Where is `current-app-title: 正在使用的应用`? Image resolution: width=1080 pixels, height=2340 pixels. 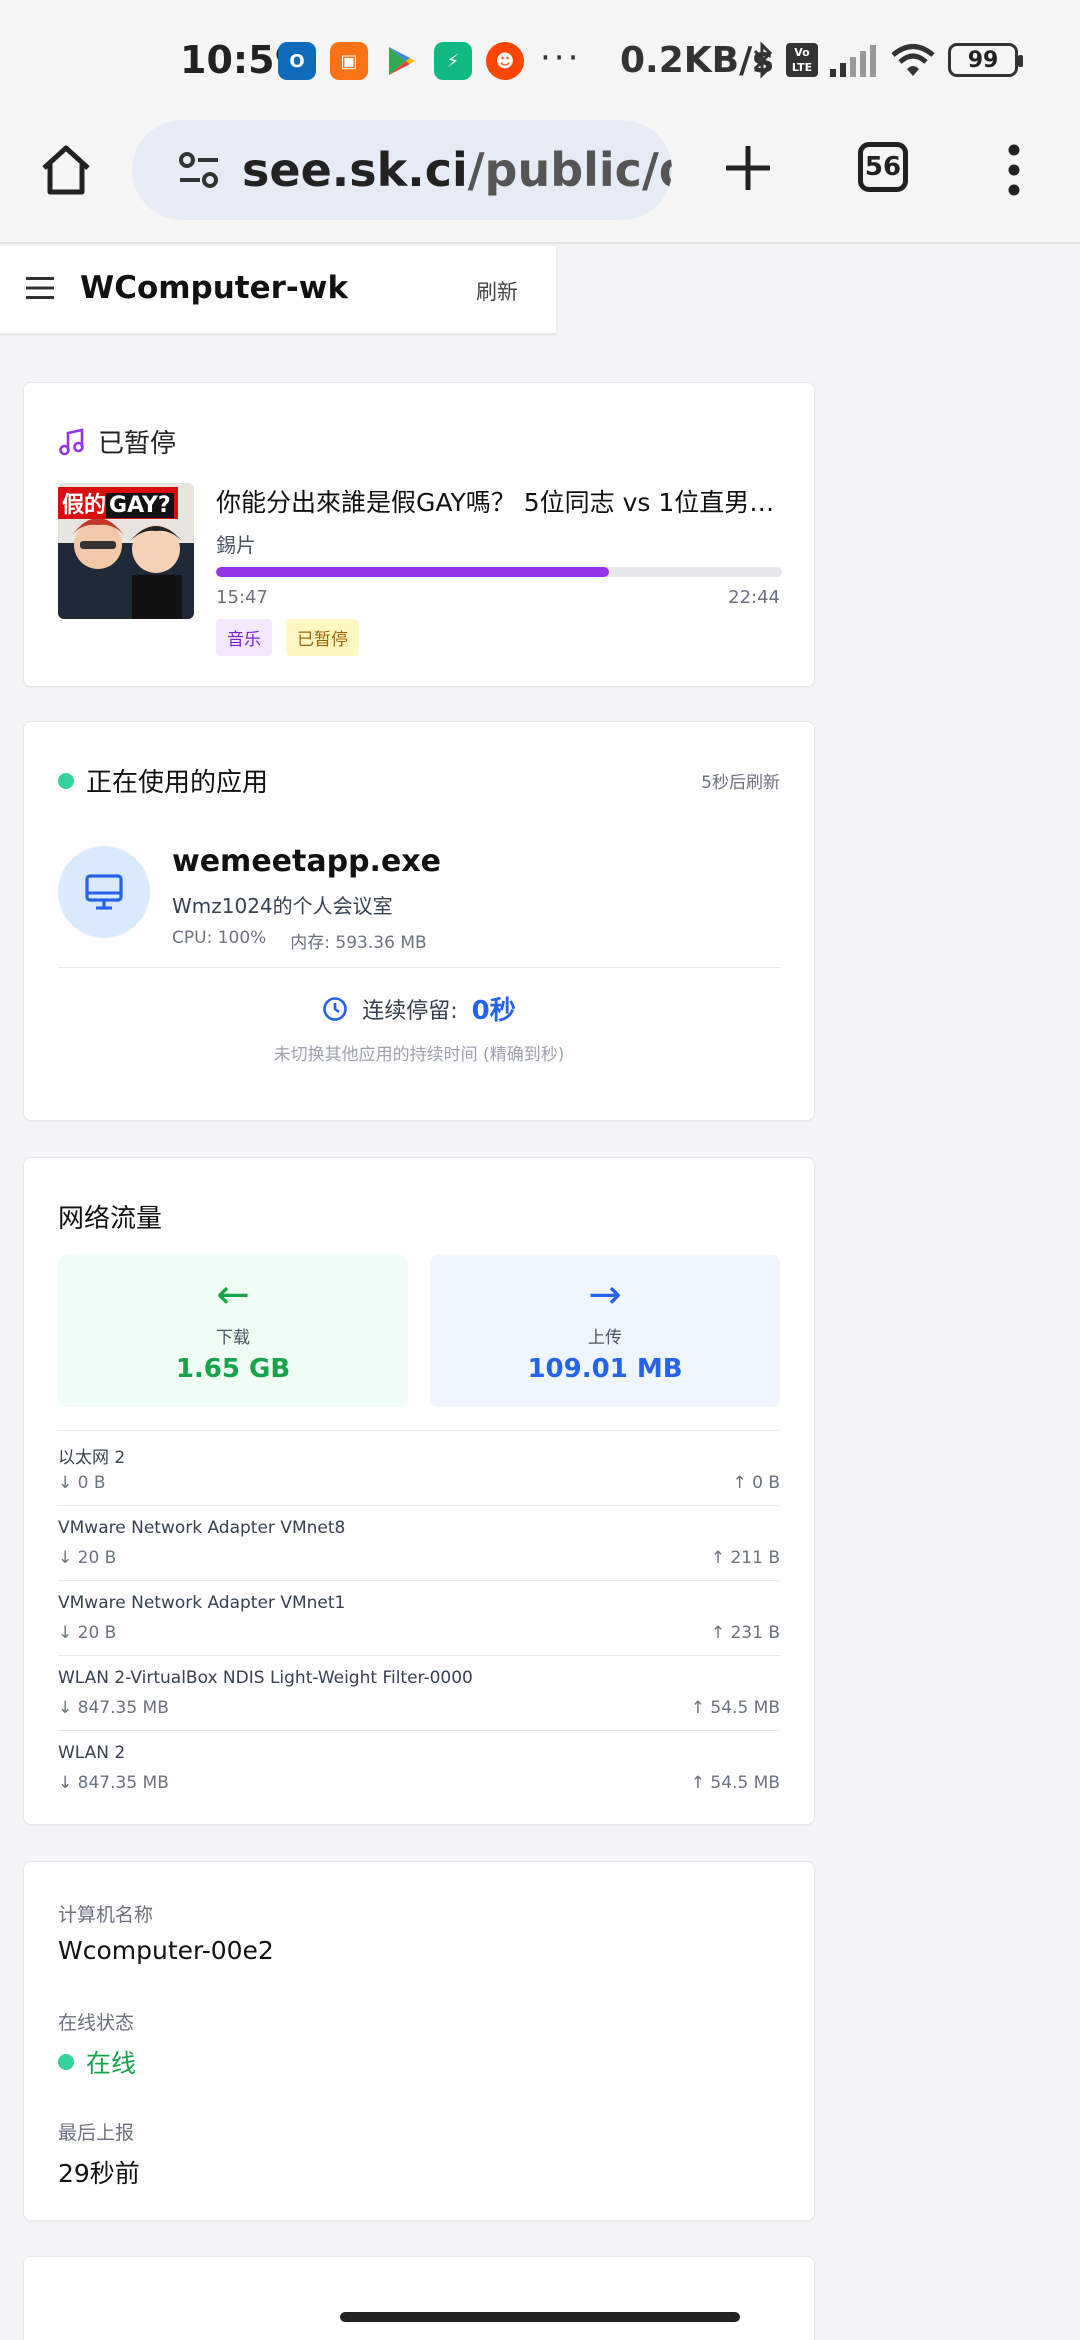
current-app-title: 正在使用的应用 is located at coordinates (177, 783).